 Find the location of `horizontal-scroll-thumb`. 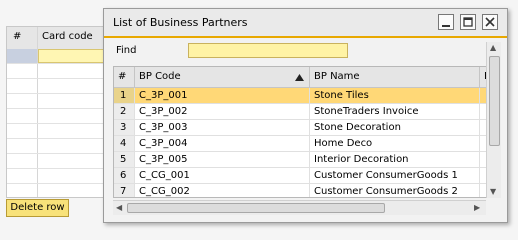

horizontal-scroll-thumb is located at coordinates (256, 208).